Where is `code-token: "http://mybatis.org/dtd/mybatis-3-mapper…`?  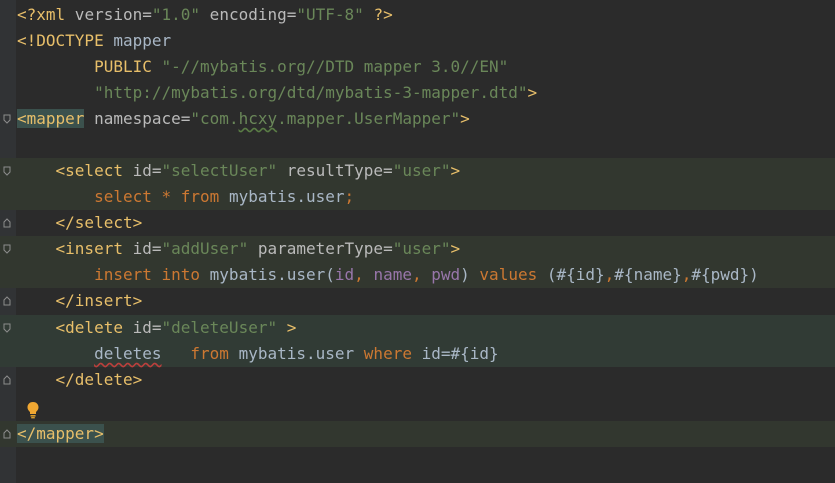
code-token: "http://mybatis.org/dtd/mybatis-3-mapper… is located at coordinates (311, 92).